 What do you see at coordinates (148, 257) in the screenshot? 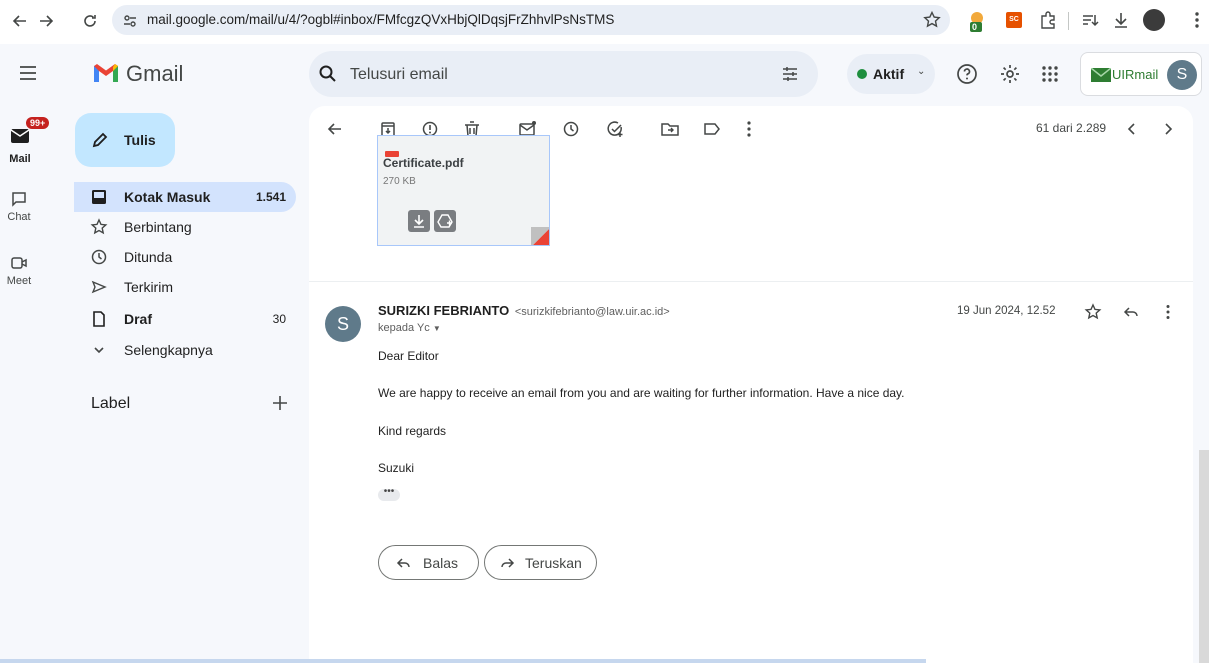
I see `sidebar-item-label: Ditunda` at bounding box center [148, 257].